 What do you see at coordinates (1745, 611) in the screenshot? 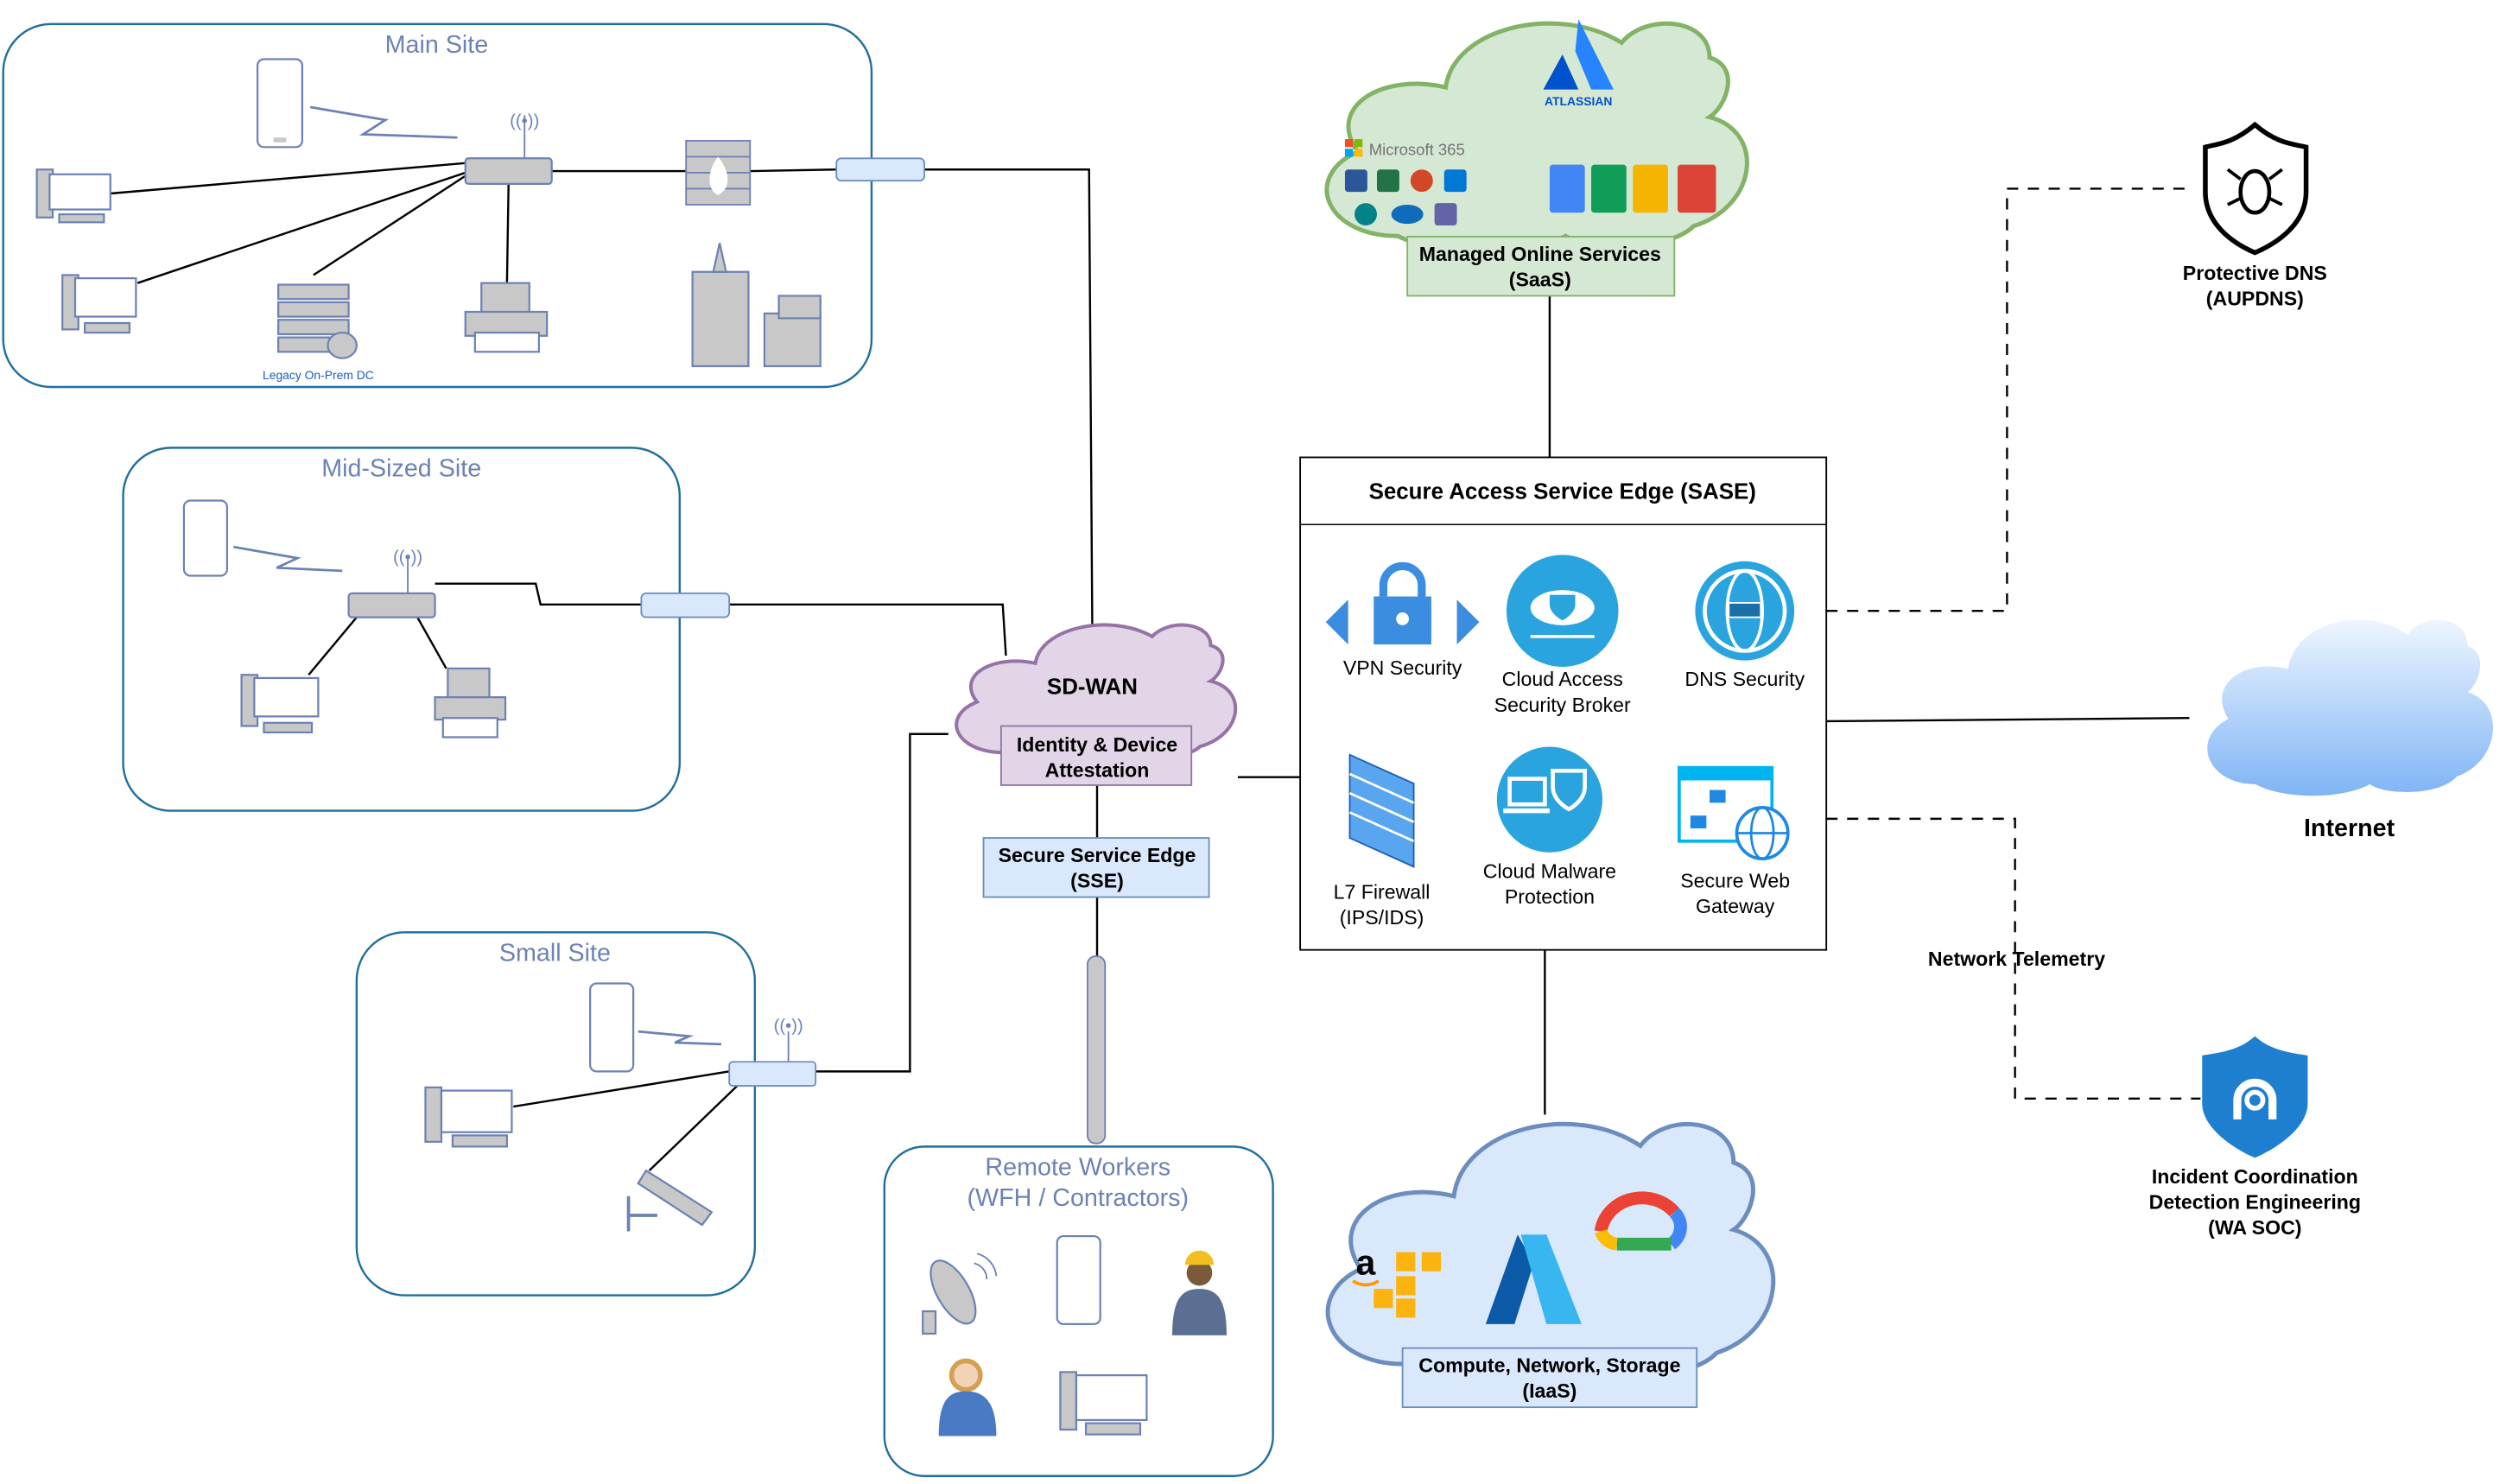
I see `dns-globe-icon` at bounding box center [1745, 611].